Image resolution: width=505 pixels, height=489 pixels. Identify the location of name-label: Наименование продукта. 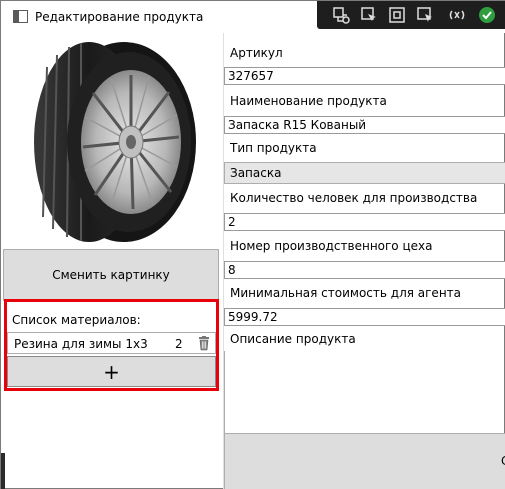
(308, 101).